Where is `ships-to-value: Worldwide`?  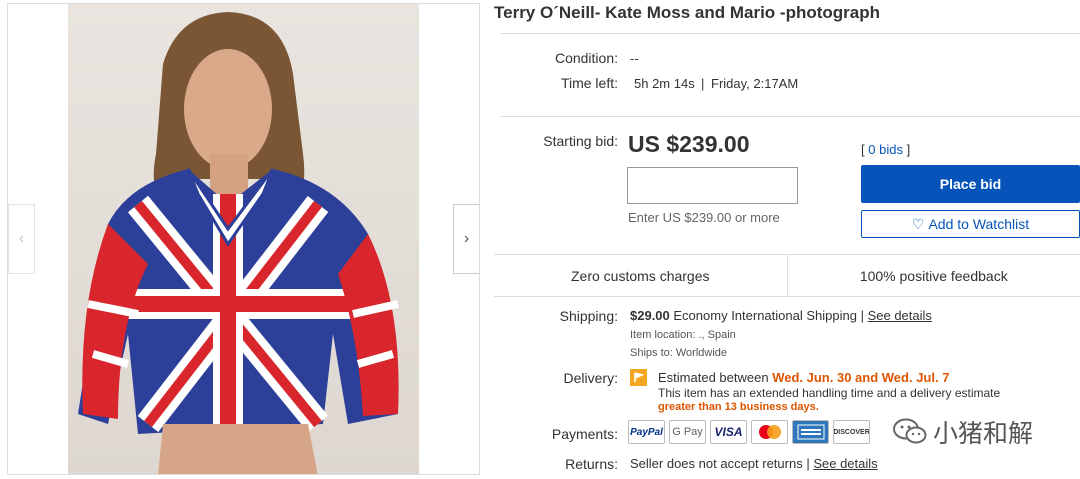 ships-to-value: Worldwide is located at coordinates (701, 353).